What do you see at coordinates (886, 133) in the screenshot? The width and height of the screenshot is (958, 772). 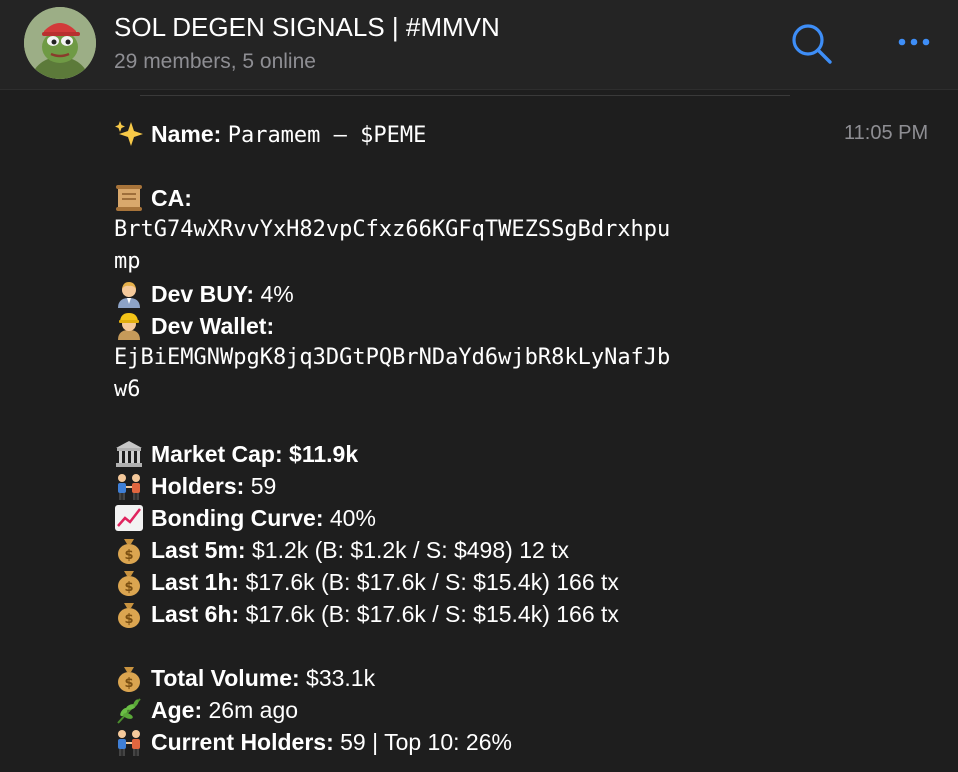 I see `message-timestamp: 11:05 PM` at bounding box center [886, 133].